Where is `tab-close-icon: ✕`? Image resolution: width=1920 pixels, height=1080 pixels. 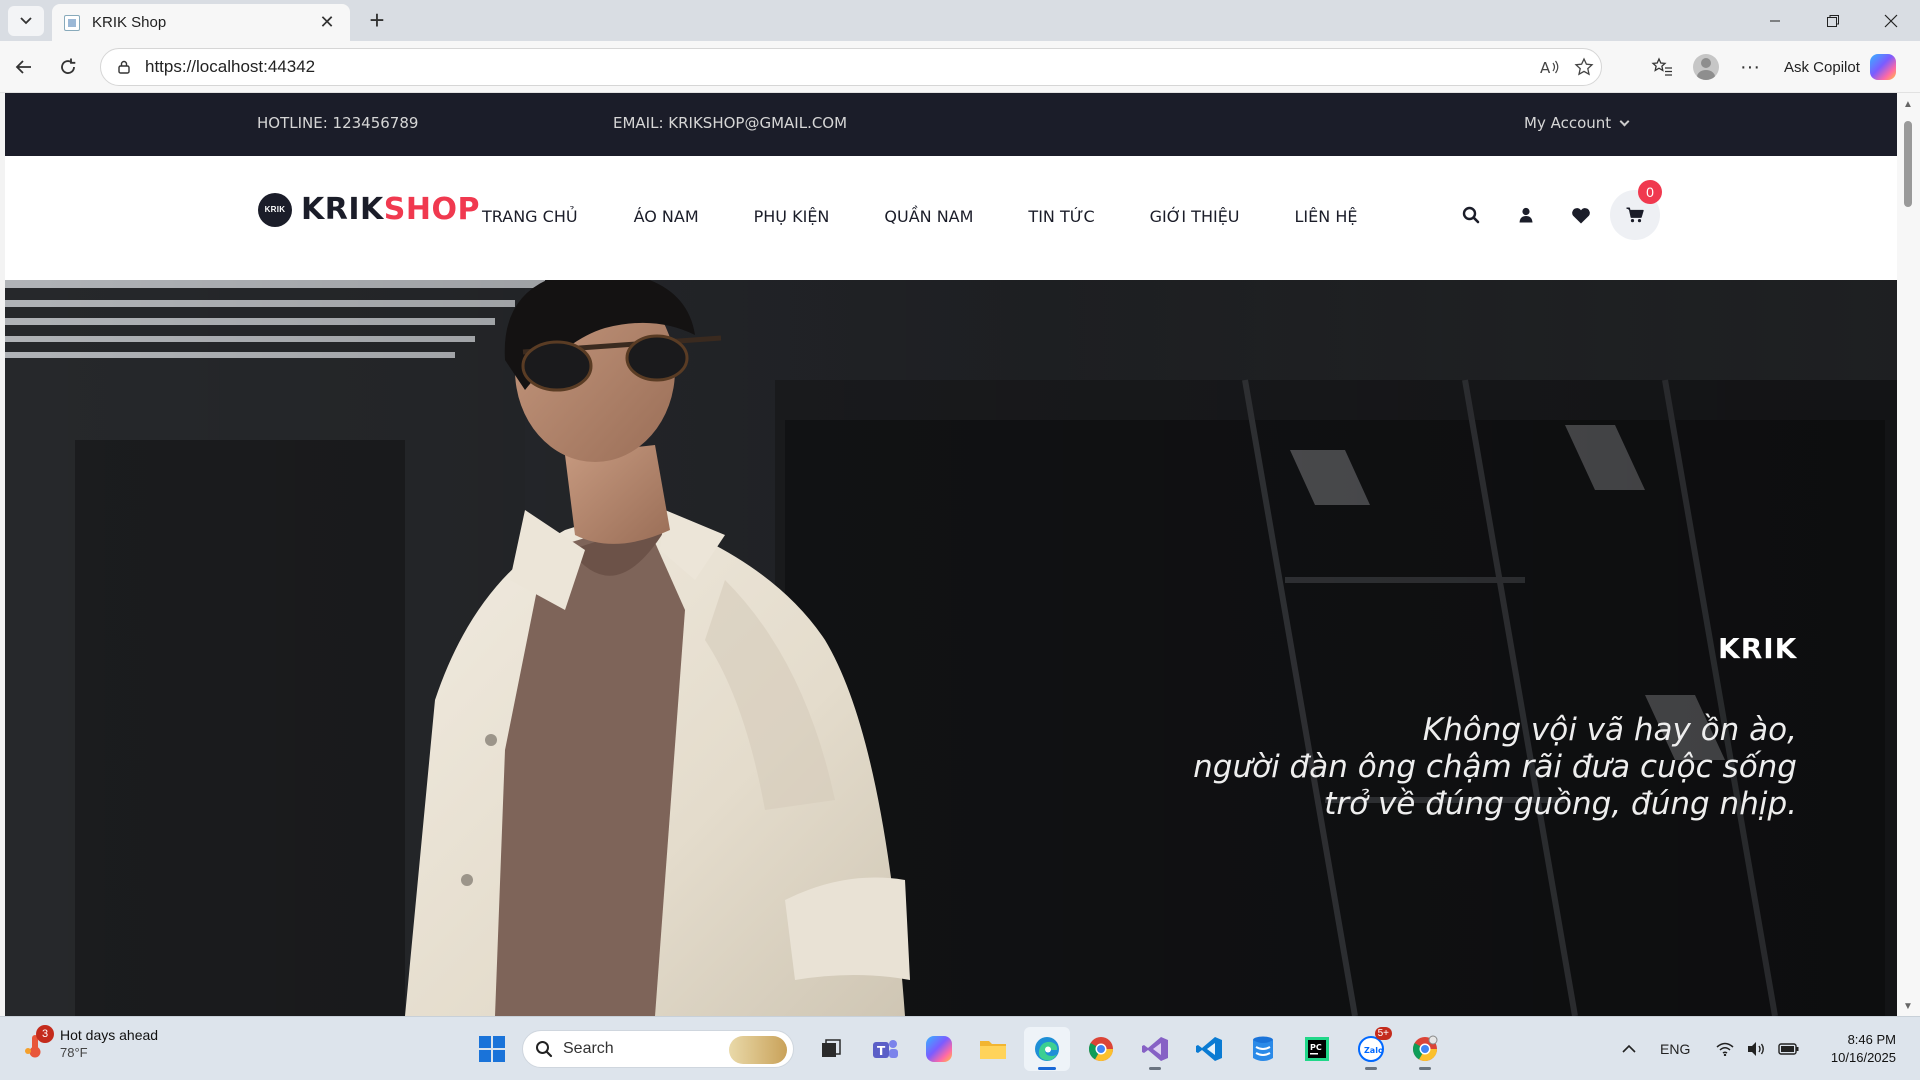 tab-close-icon: ✕ is located at coordinates (327, 22).